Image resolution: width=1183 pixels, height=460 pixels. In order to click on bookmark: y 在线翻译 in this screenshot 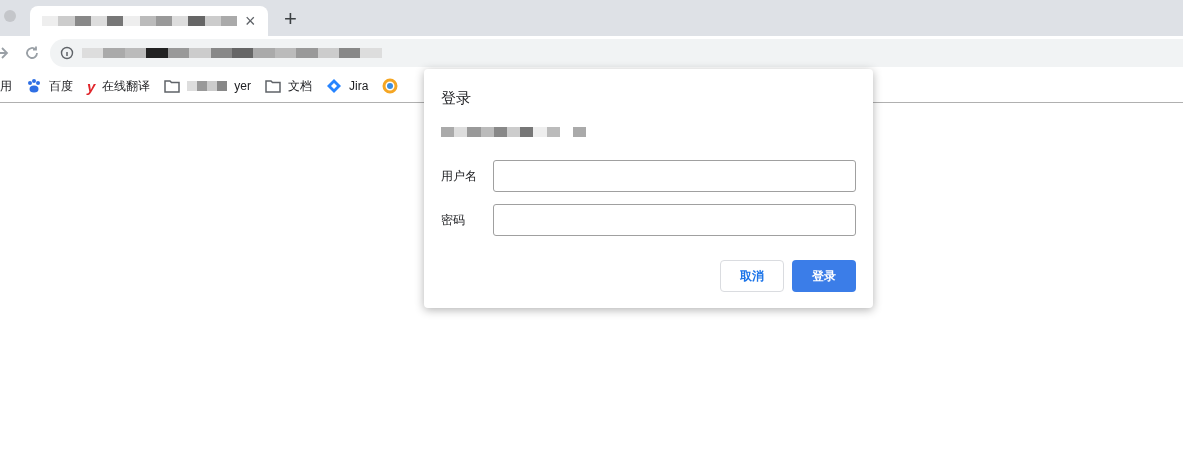, I will do `click(119, 86)`.